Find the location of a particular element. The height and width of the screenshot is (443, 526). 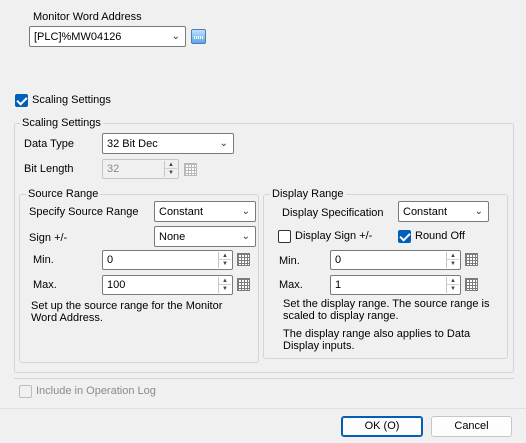

cancel-button: Cancel is located at coordinates (471, 426).